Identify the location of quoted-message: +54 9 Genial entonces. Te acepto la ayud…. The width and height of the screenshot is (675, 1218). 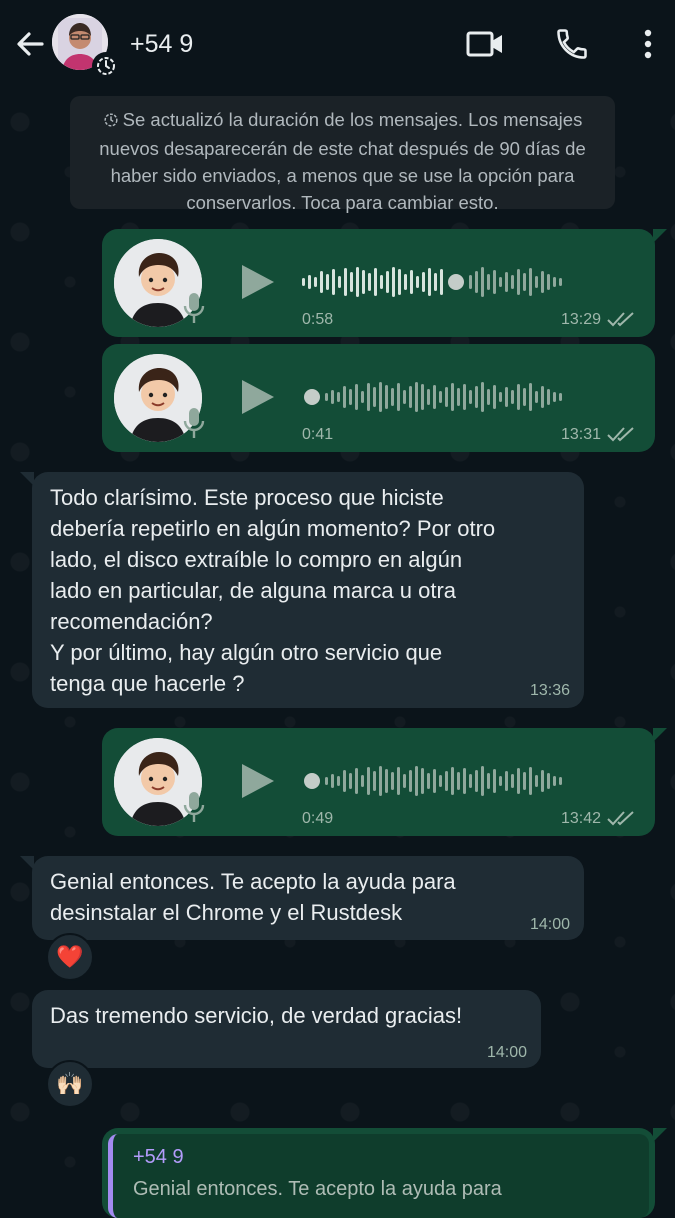
(378, 1176).